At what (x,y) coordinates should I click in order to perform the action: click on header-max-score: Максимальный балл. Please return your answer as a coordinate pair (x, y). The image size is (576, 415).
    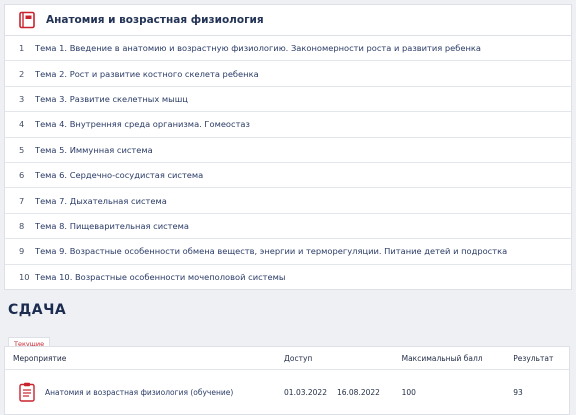
    Looking at the image, I should click on (442, 358).